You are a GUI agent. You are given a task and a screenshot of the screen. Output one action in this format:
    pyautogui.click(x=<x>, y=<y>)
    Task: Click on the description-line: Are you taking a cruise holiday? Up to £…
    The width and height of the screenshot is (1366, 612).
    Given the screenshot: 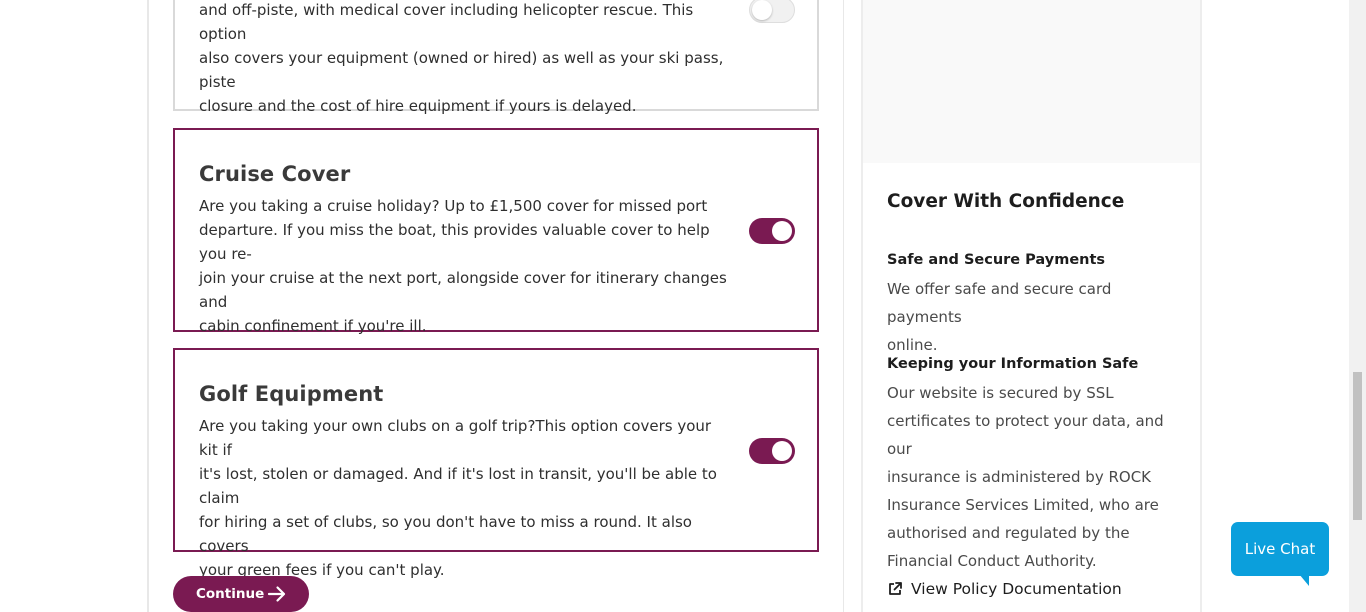 What is the action you would take?
    pyautogui.click(x=453, y=206)
    